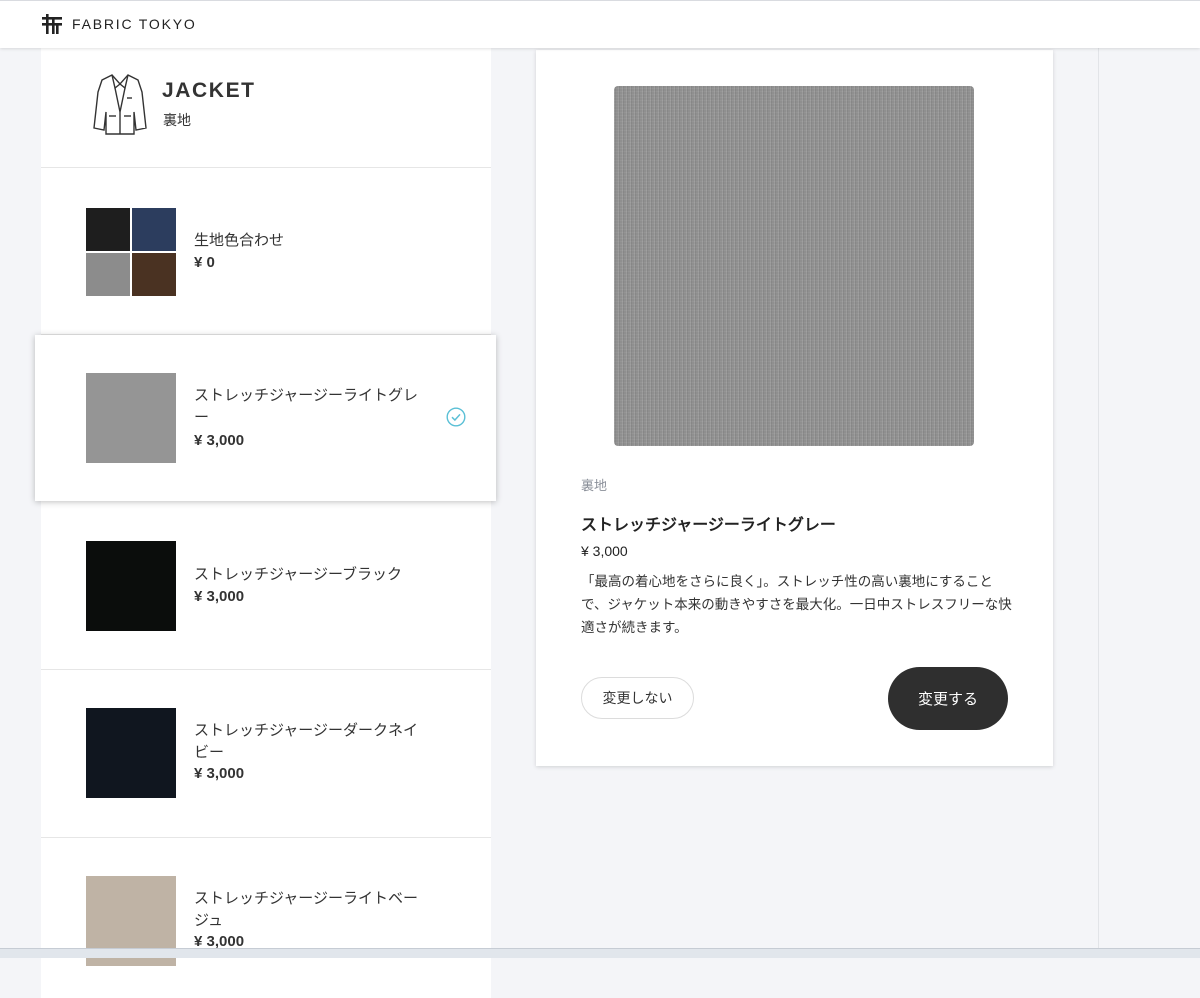 This screenshot has height=998, width=1200. What do you see at coordinates (177, 121) in the screenshot?
I see `option-category: 裏地` at bounding box center [177, 121].